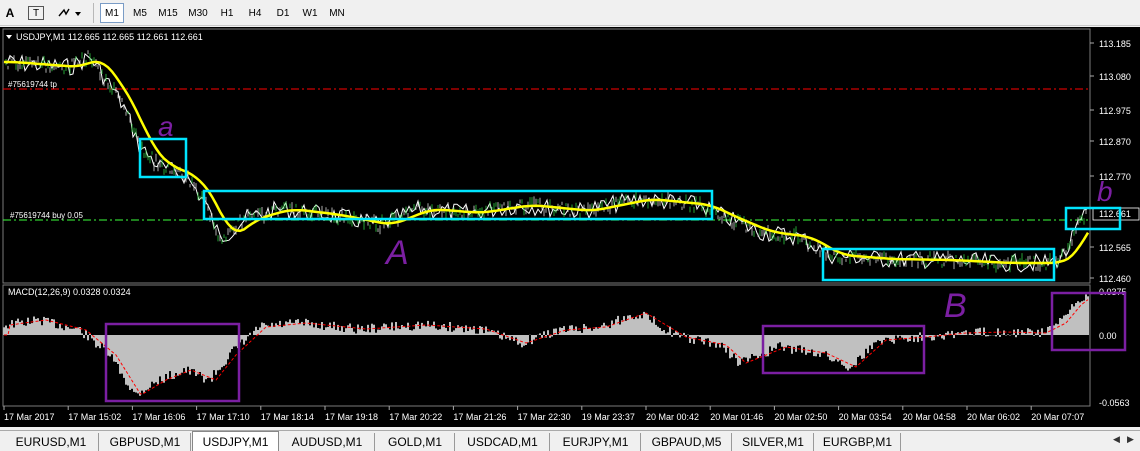  Describe the element at coordinates (773, 442) in the screenshot. I see `tab-silver-m1: SILVER,M1` at that location.